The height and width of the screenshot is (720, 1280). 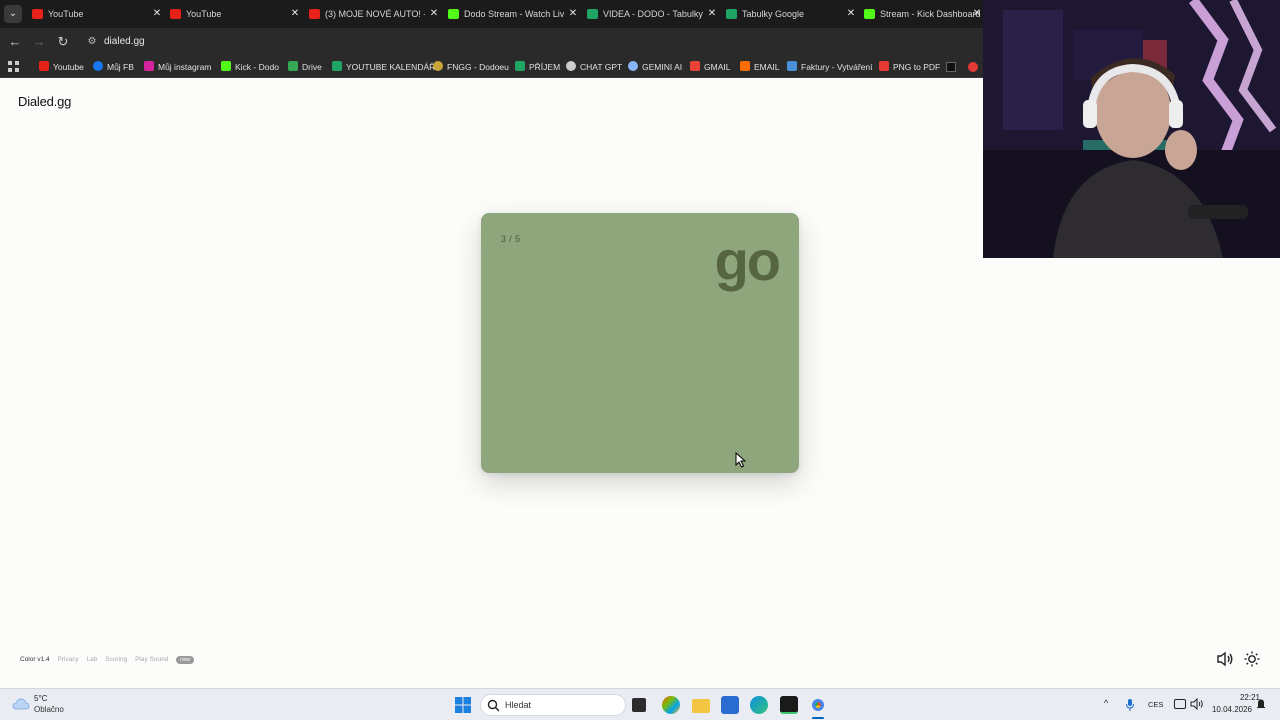 What do you see at coordinates (951, 67) in the screenshot?
I see `bookmark-icon` at bounding box center [951, 67].